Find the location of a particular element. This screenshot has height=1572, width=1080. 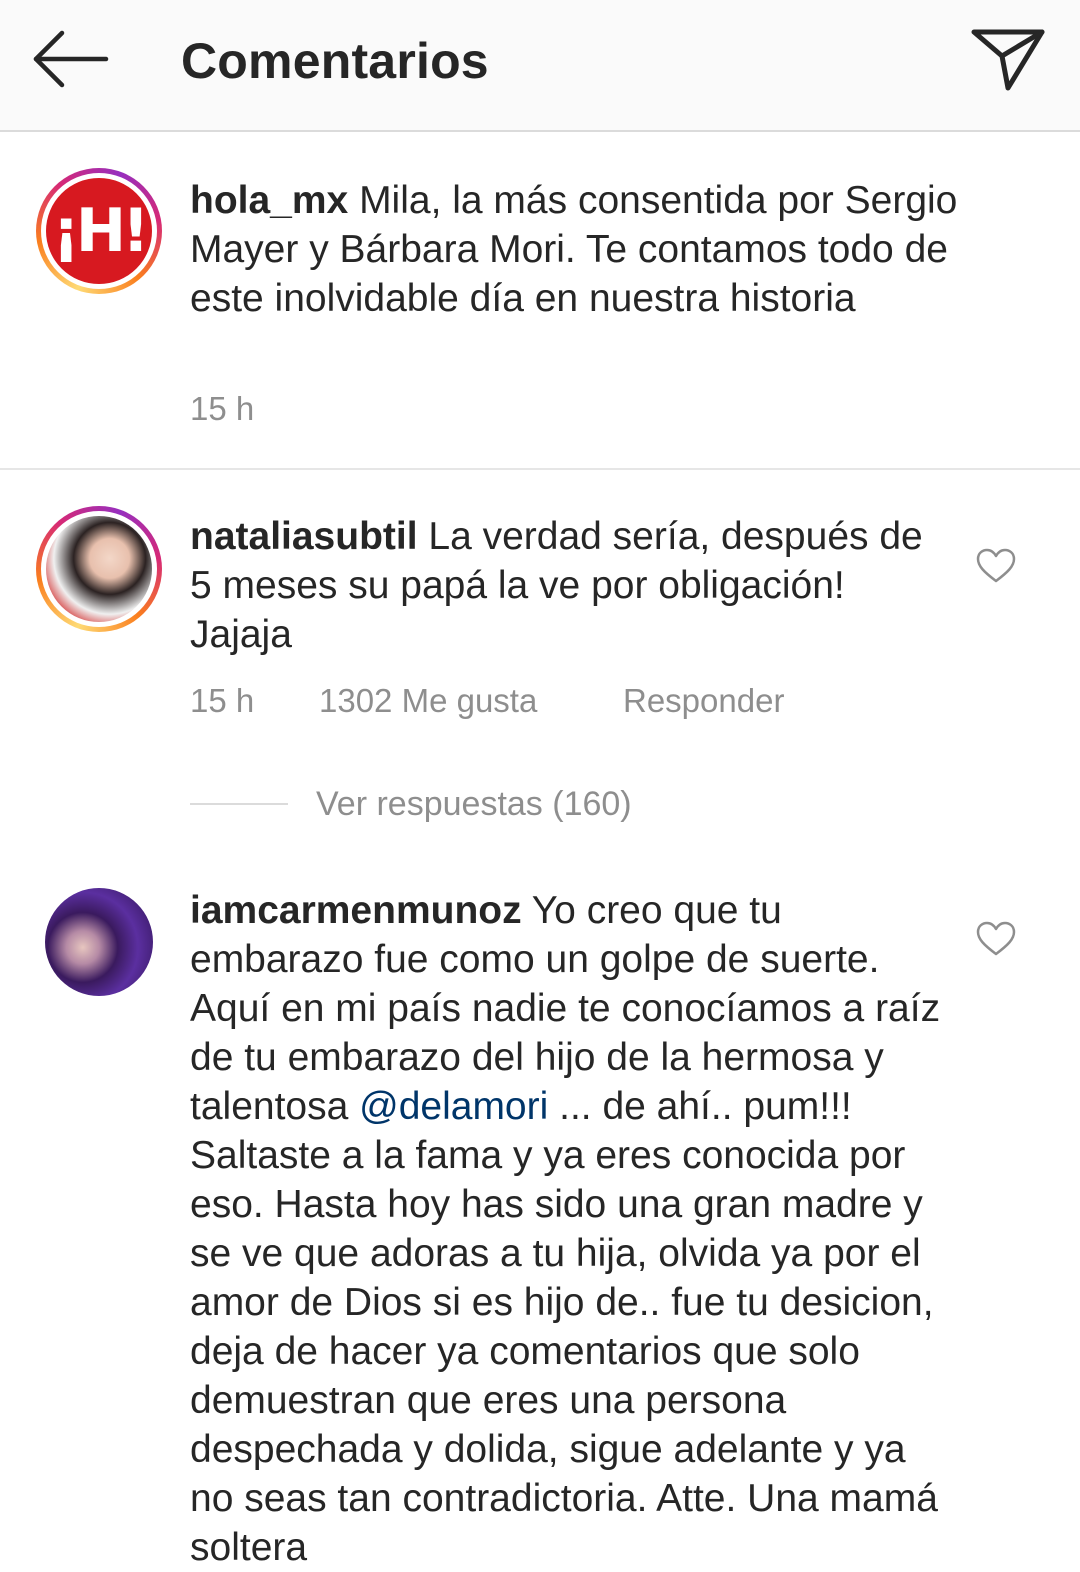

replies-divider is located at coordinates (239, 804).